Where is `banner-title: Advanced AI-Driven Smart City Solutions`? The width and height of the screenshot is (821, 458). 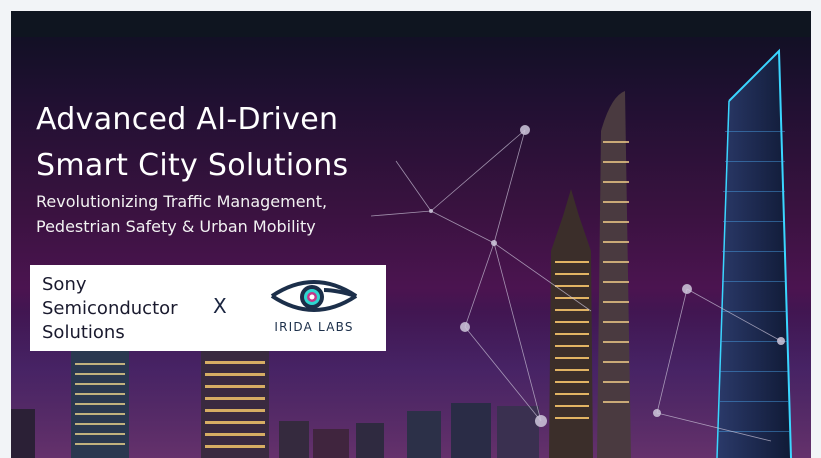
banner-title: Advanced AI-Driven Smart City Solutions is located at coordinates (246, 143).